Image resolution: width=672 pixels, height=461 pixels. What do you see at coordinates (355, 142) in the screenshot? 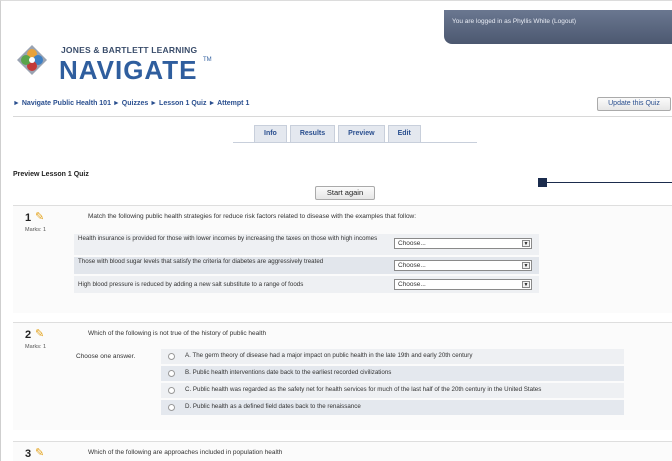
I see `tabs-underline` at bounding box center [355, 142].